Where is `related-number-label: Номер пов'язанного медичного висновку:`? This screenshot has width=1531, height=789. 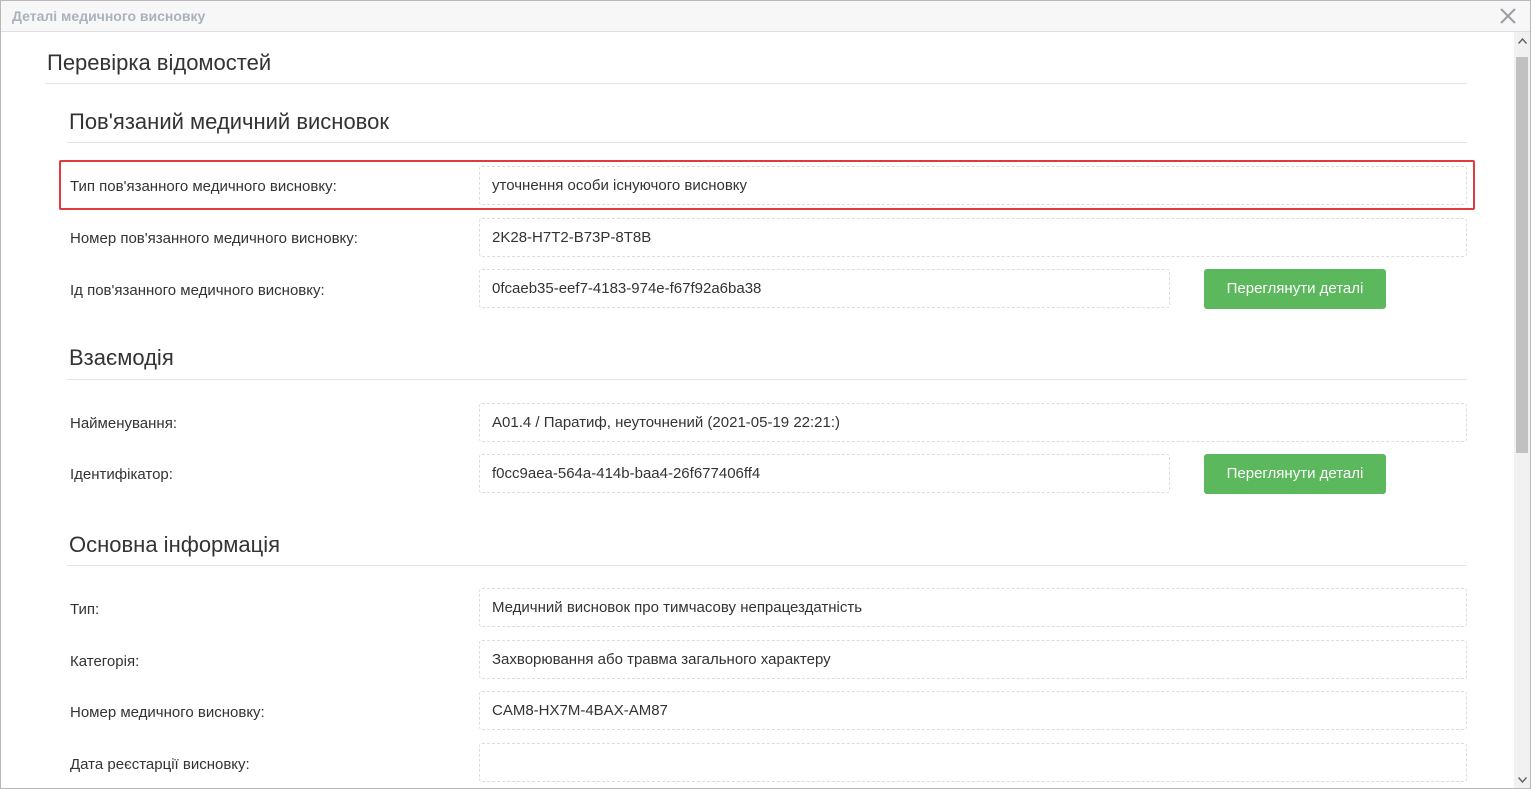
related-number-label: Номер пов'язанного медичного висновку: is located at coordinates (214, 238).